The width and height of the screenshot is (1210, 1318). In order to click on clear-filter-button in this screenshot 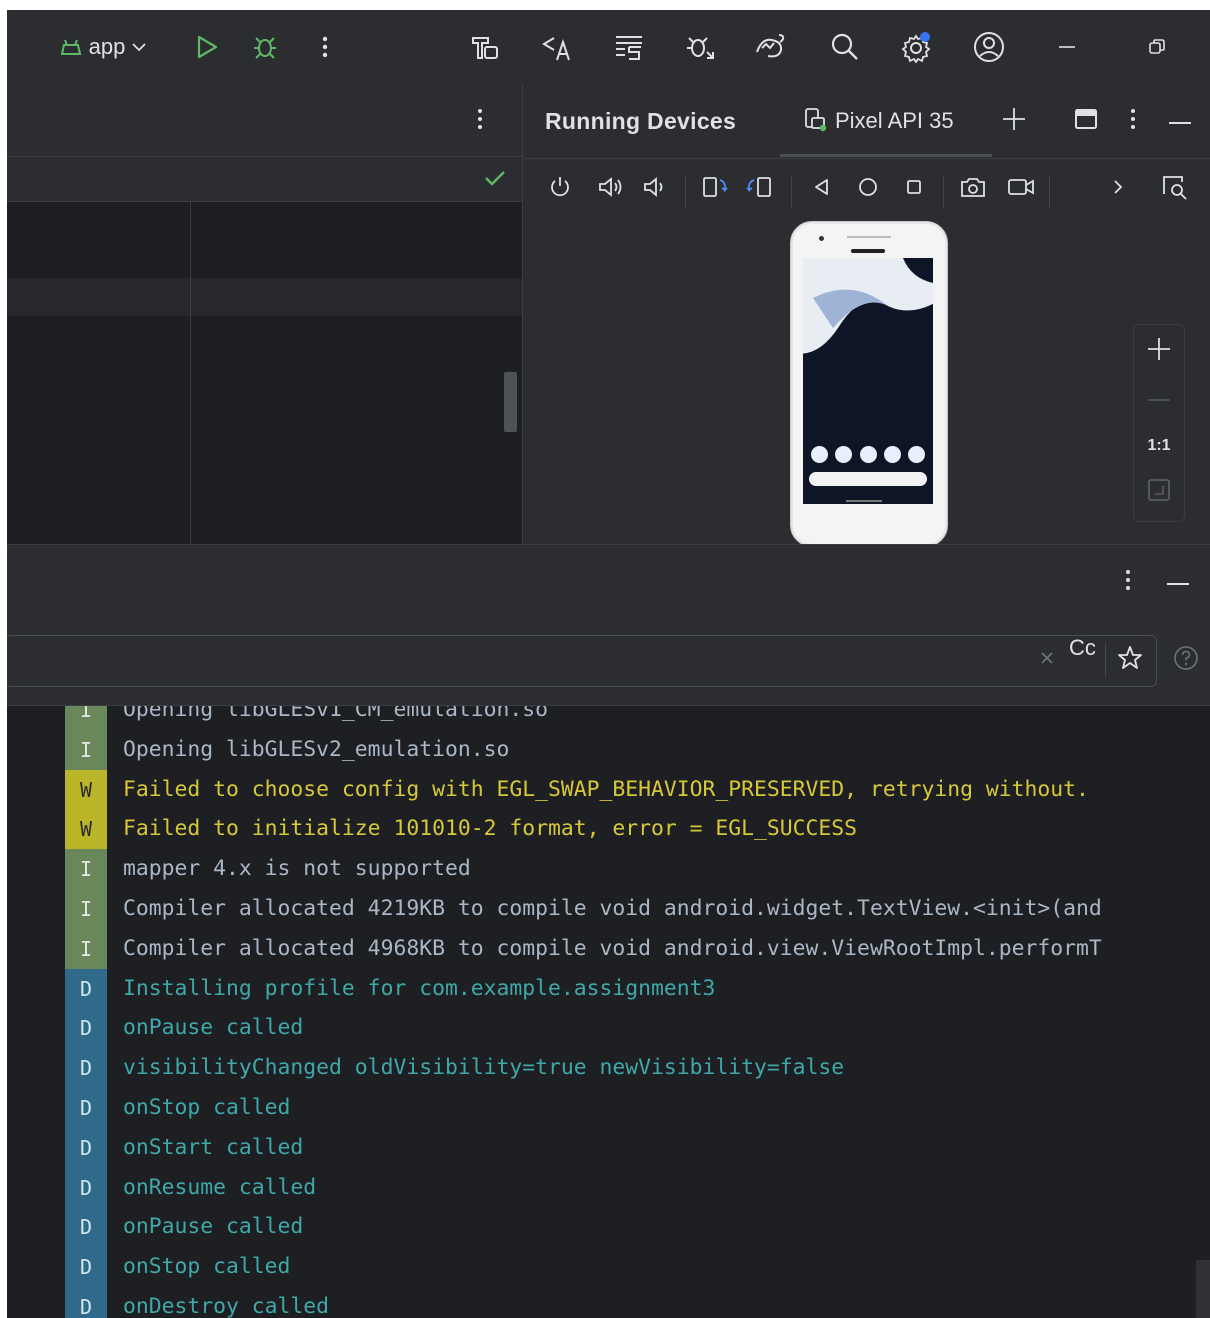, I will do `click(1047, 660)`.